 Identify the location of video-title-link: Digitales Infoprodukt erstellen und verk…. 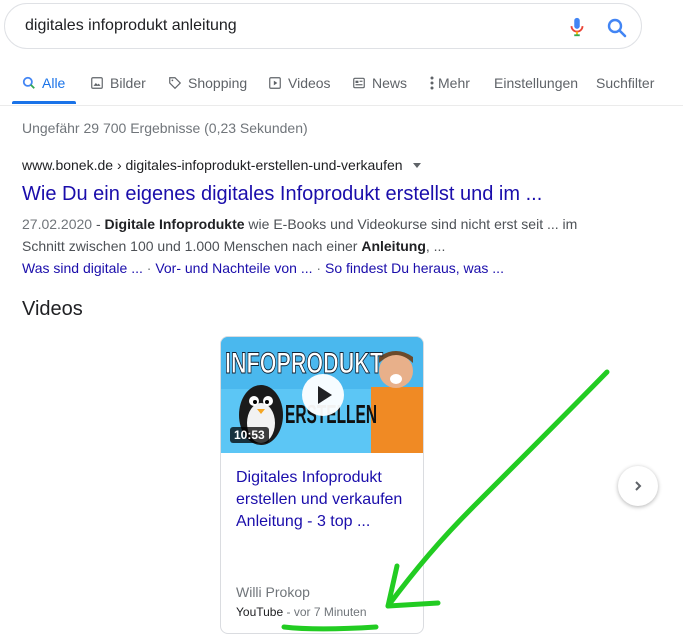
(324, 500).